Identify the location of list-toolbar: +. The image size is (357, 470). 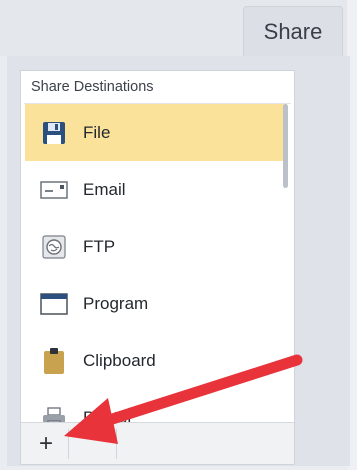
(157, 443).